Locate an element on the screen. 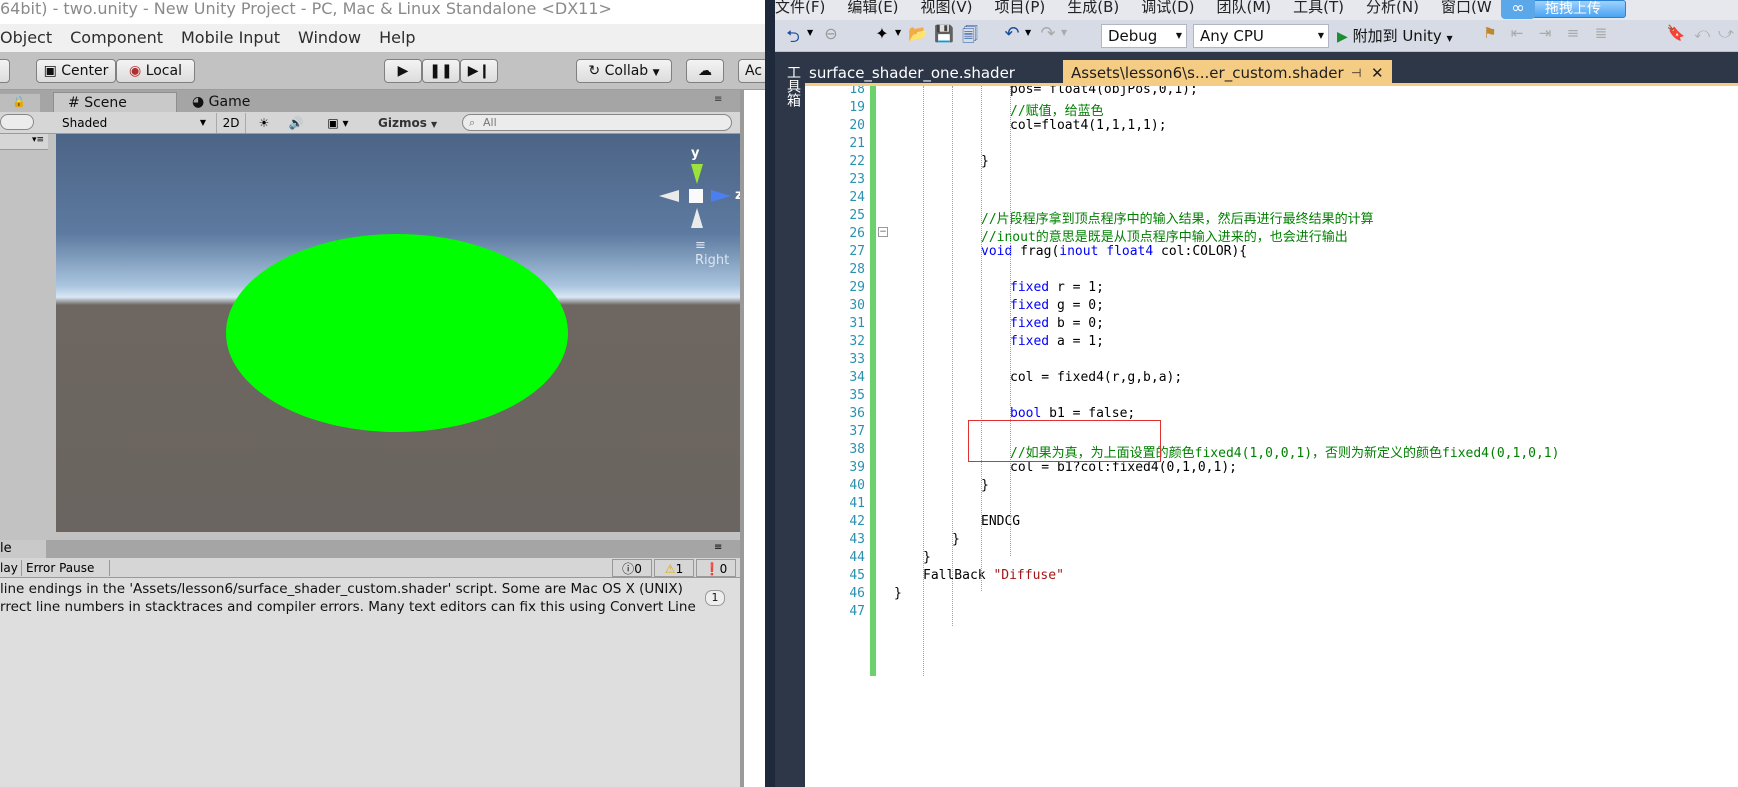 Image resolution: width=1738 pixels, height=787 pixels. pivot-center-button: ▣ Center is located at coordinates (76, 71).